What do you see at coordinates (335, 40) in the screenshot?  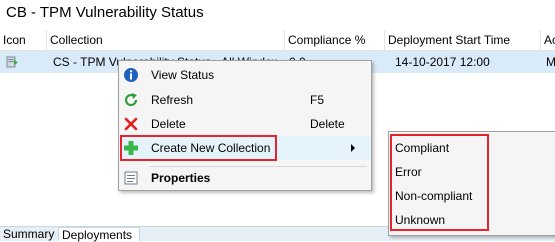 I see `column-header-compliance: Compliance %` at bounding box center [335, 40].